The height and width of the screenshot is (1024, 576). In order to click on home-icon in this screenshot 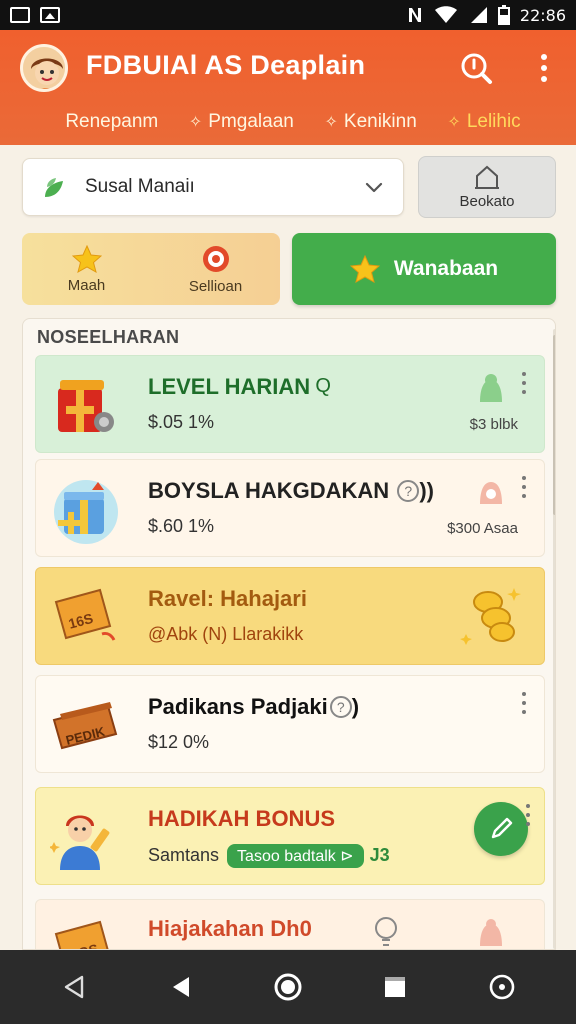, I will do `click(288, 987)`.